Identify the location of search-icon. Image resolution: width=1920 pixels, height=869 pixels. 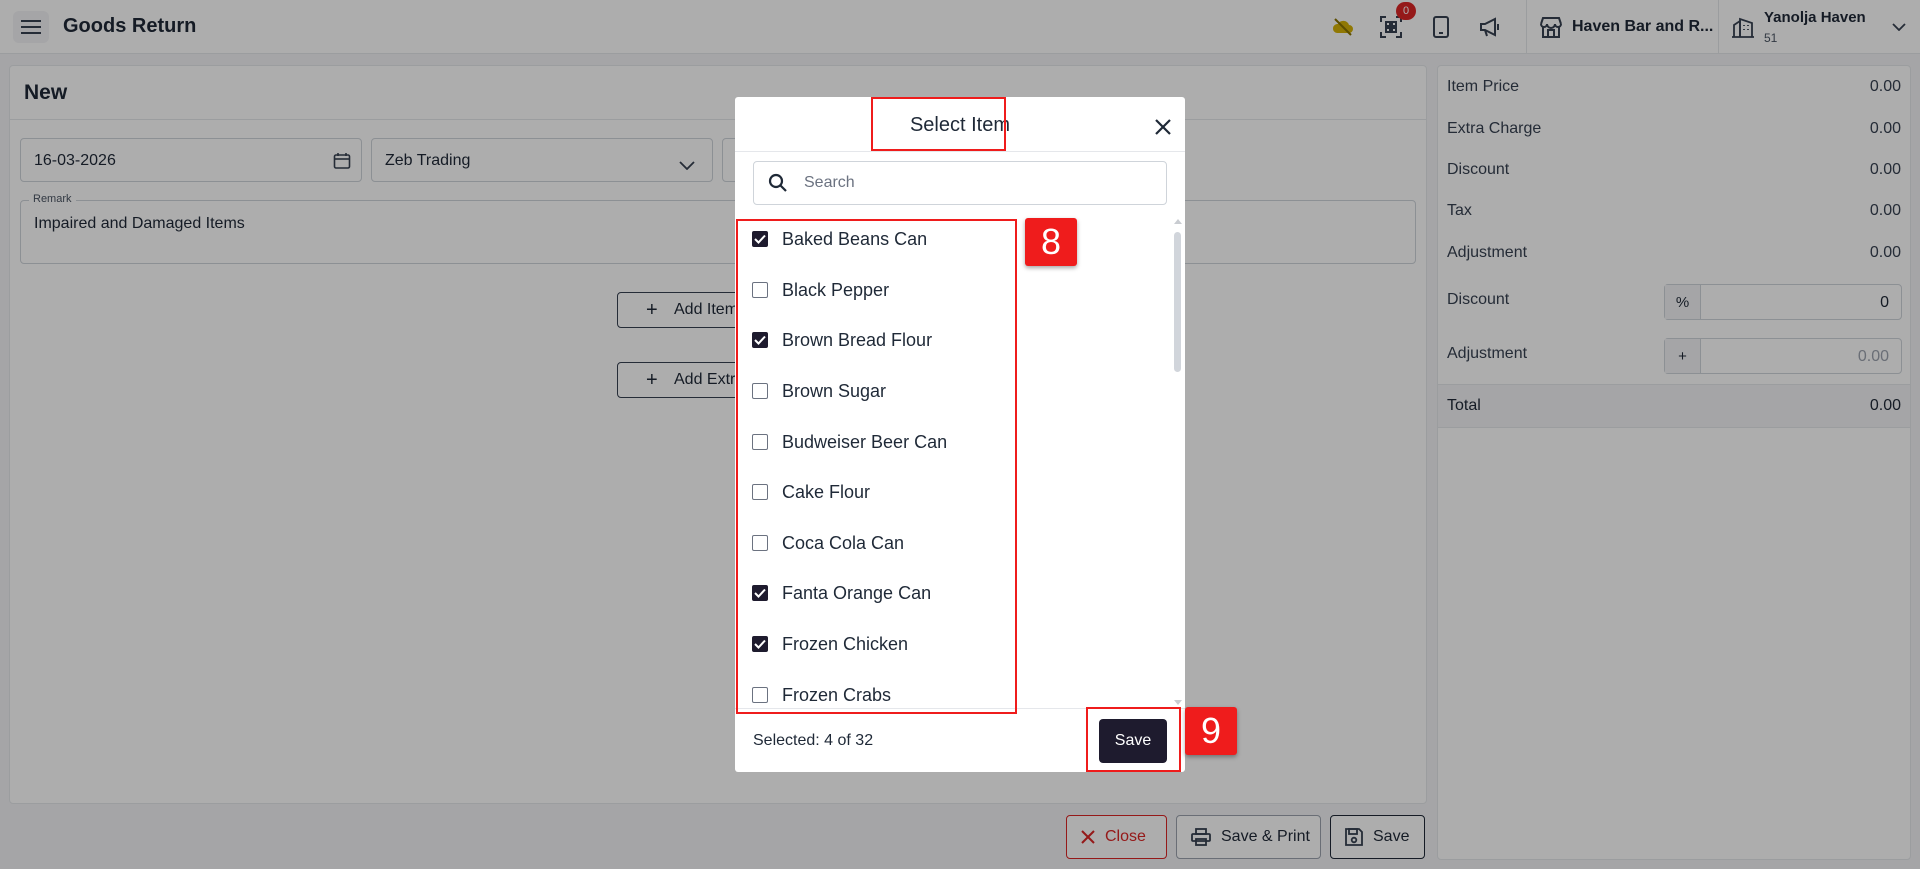
(778, 185).